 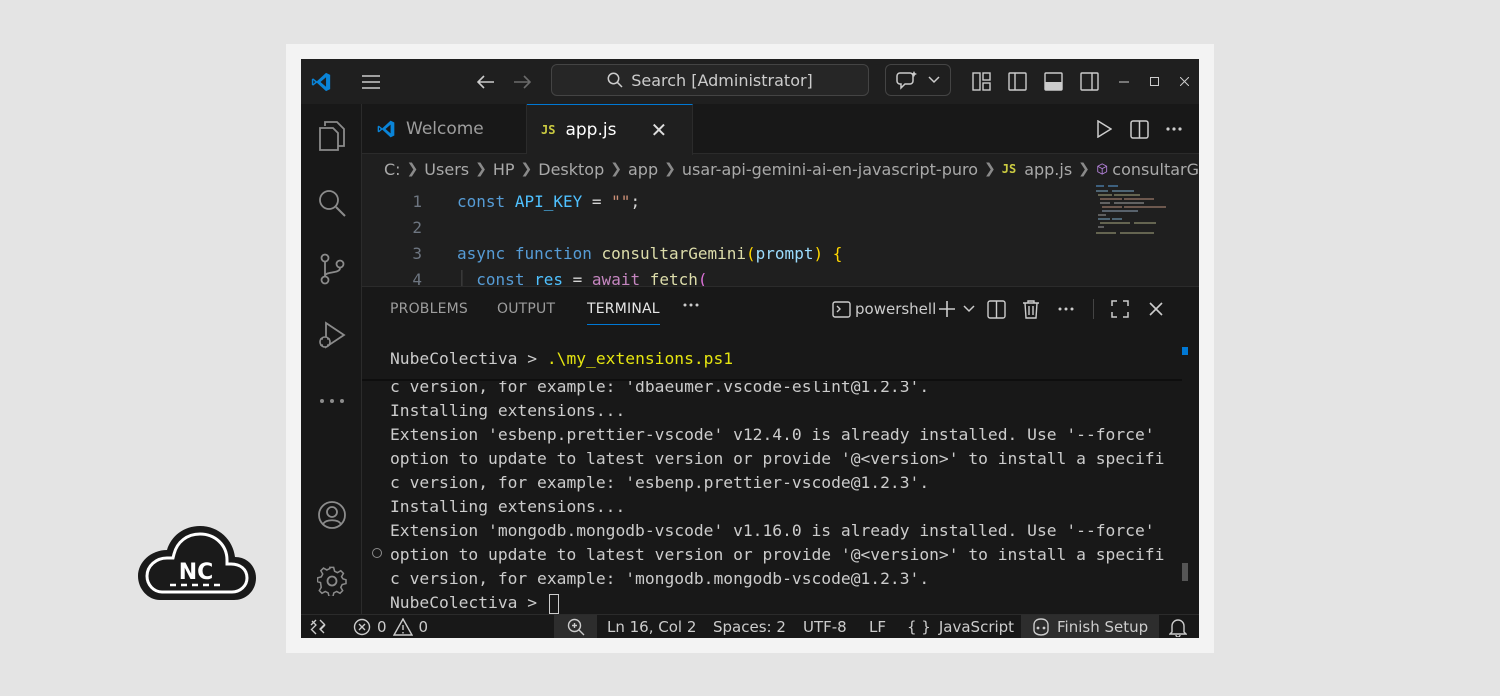 What do you see at coordinates (1031, 309) in the screenshot?
I see `trash-icon` at bounding box center [1031, 309].